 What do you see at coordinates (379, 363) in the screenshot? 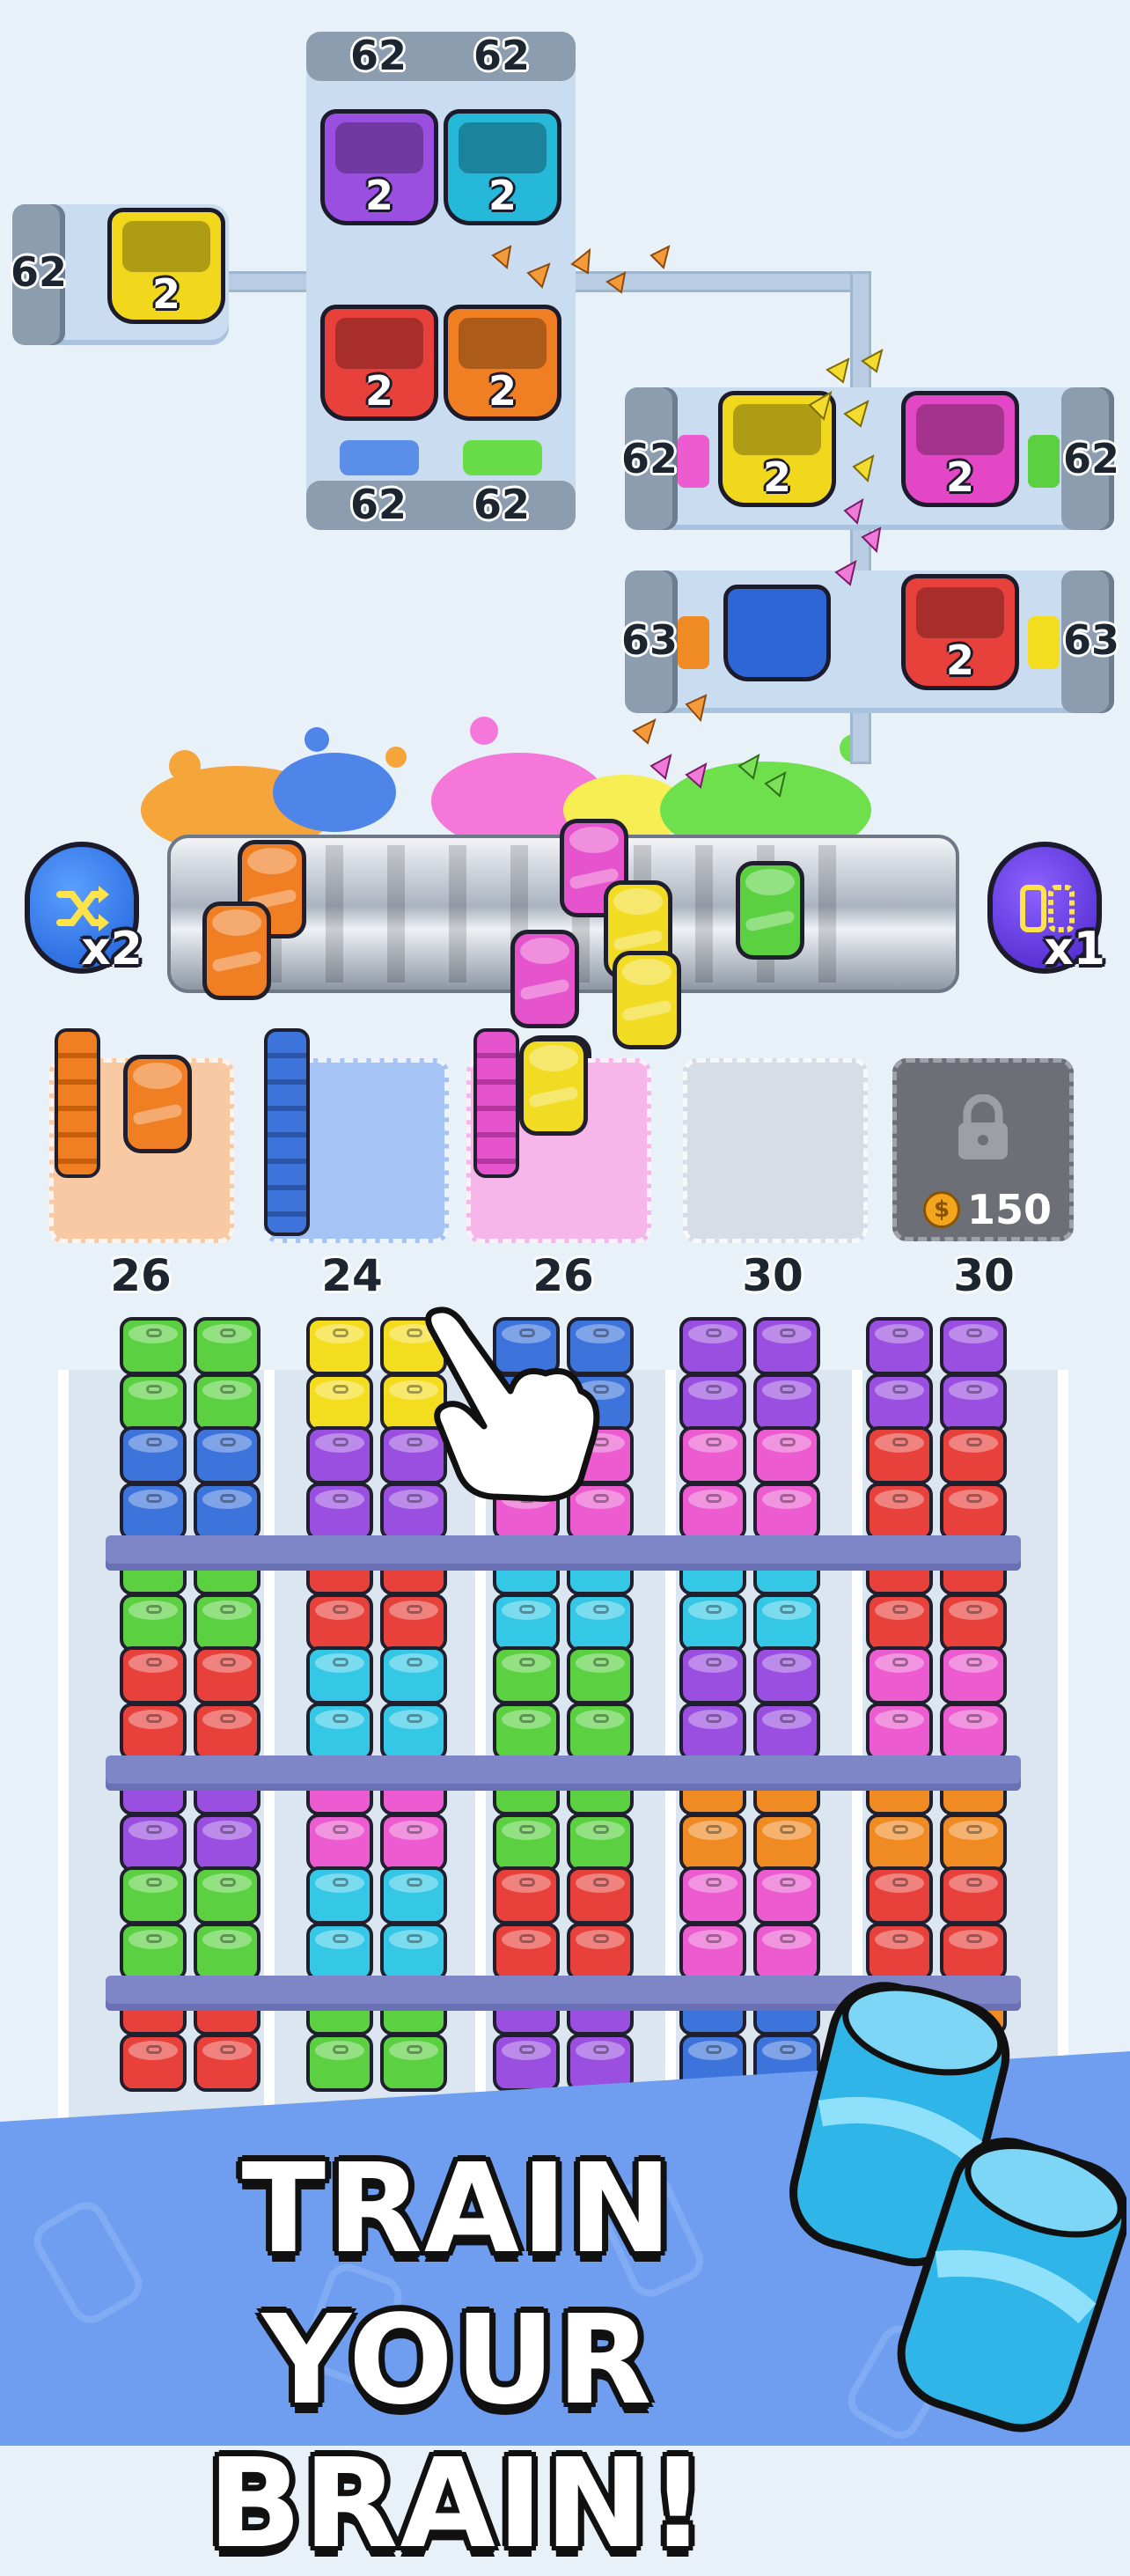
I see `bin-red: 2` at bounding box center [379, 363].